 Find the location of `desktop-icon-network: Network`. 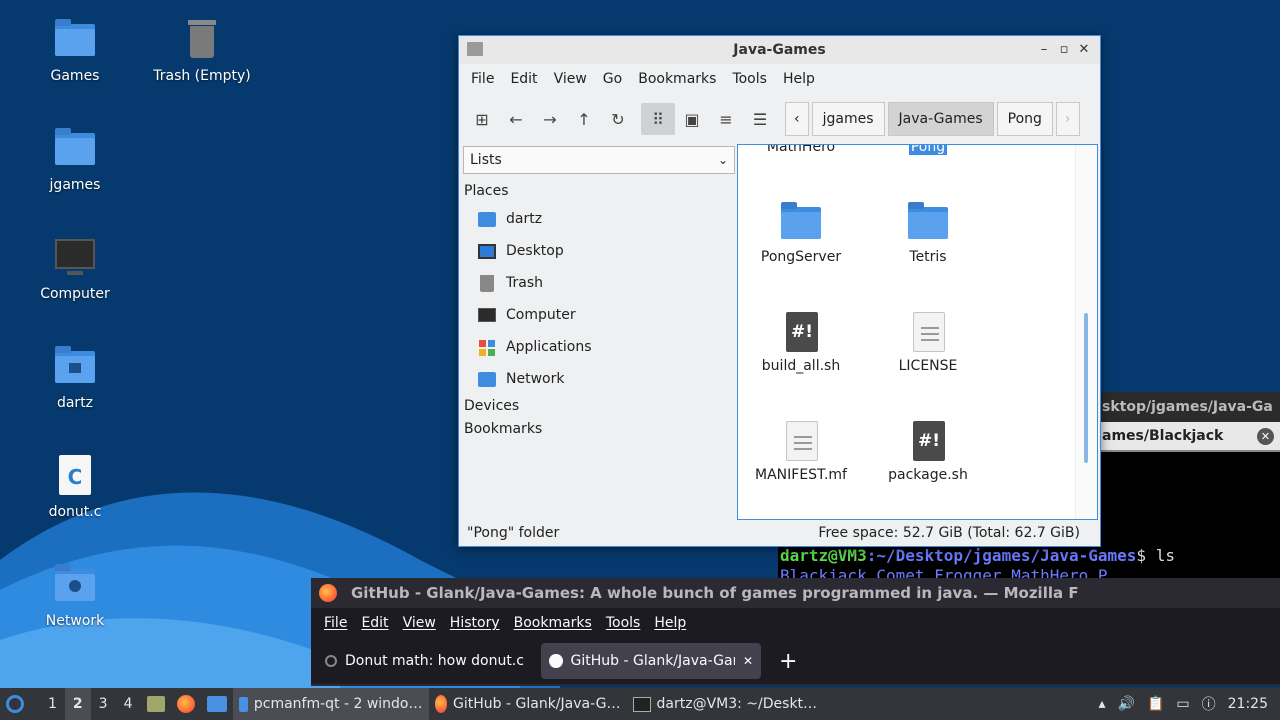

desktop-icon-network: Network is located at coordinates (75, 596).